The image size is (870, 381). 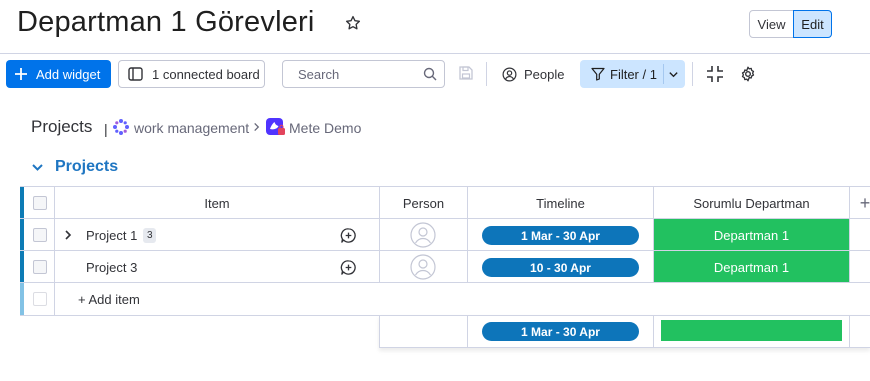 I want to click on add-item-checkbox, so click(x=40, y=299).